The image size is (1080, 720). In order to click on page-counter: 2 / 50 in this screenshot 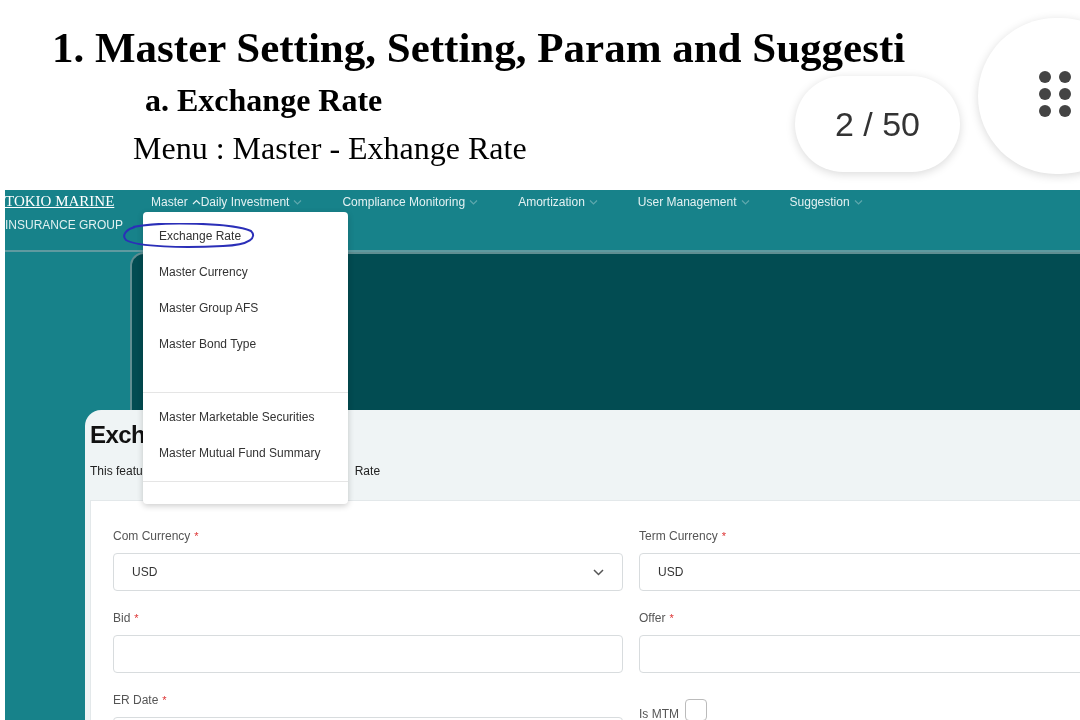, I will do `click(877, 124)`.